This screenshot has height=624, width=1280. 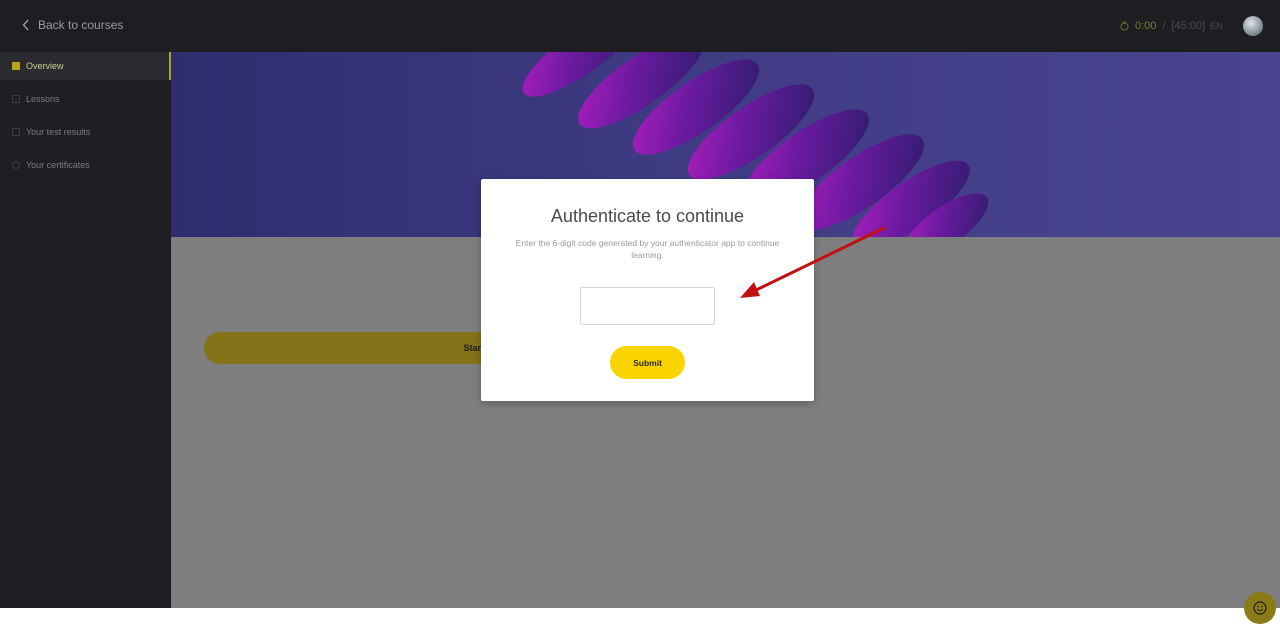 I want to click on sidebar-item-label: Your certificates, so click(x=58, y=165).